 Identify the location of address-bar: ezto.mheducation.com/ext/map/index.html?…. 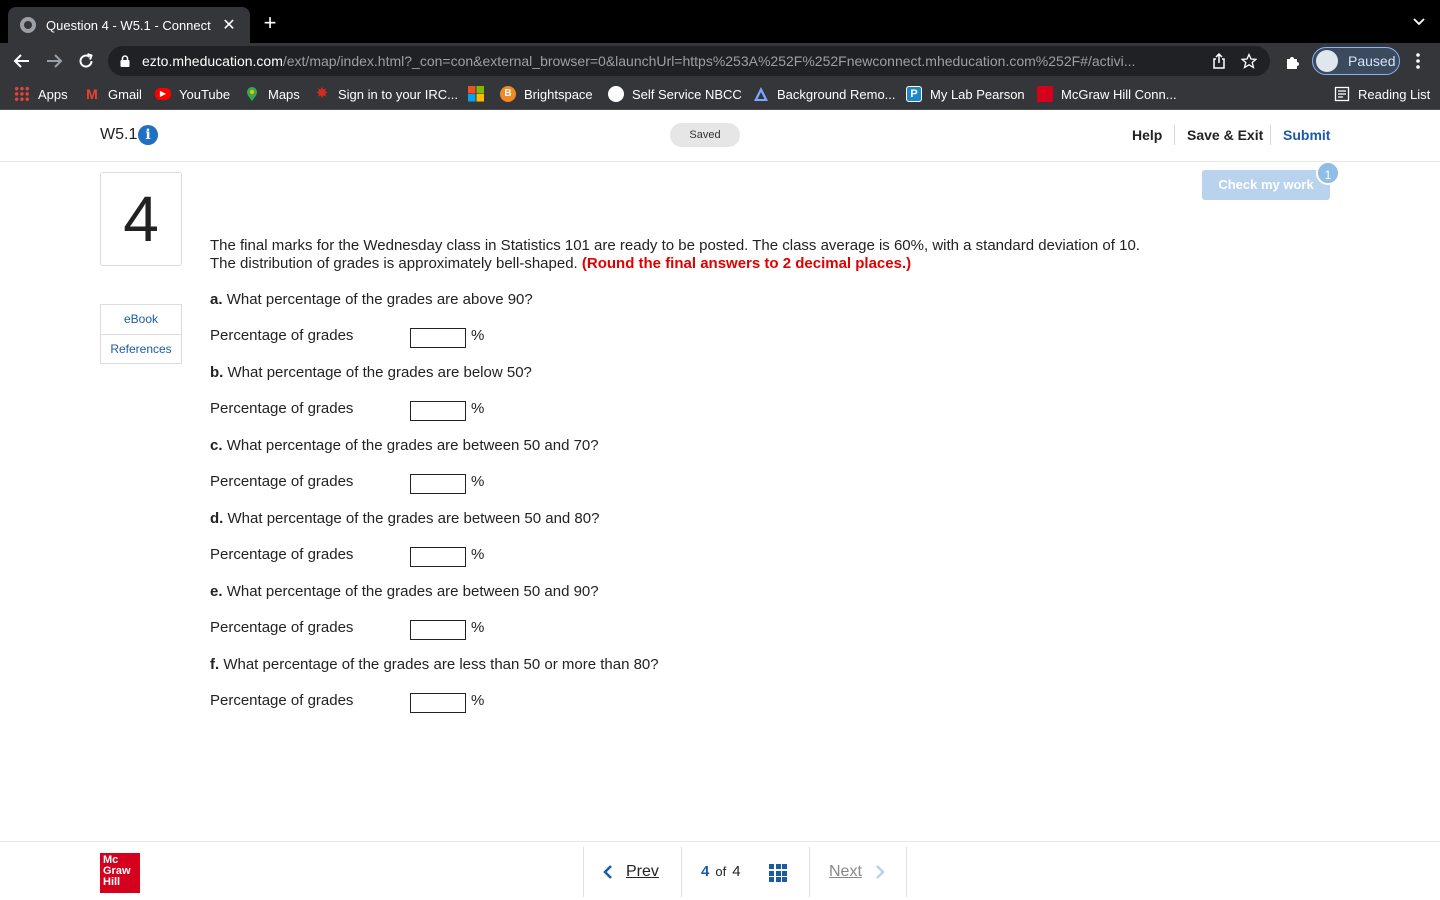
(689, 61).